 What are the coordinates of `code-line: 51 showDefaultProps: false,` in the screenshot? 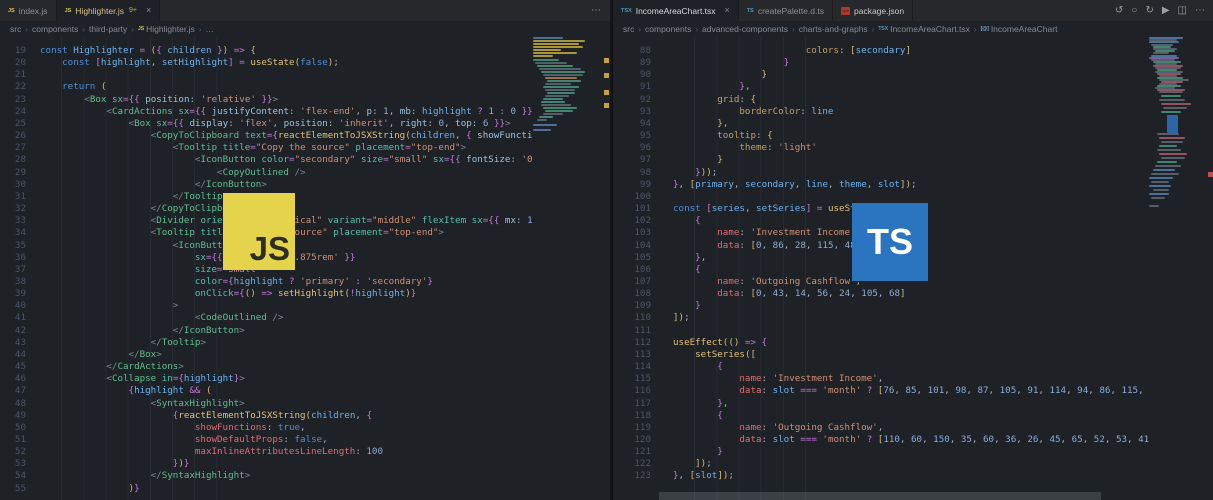 It's located at (305, 440).